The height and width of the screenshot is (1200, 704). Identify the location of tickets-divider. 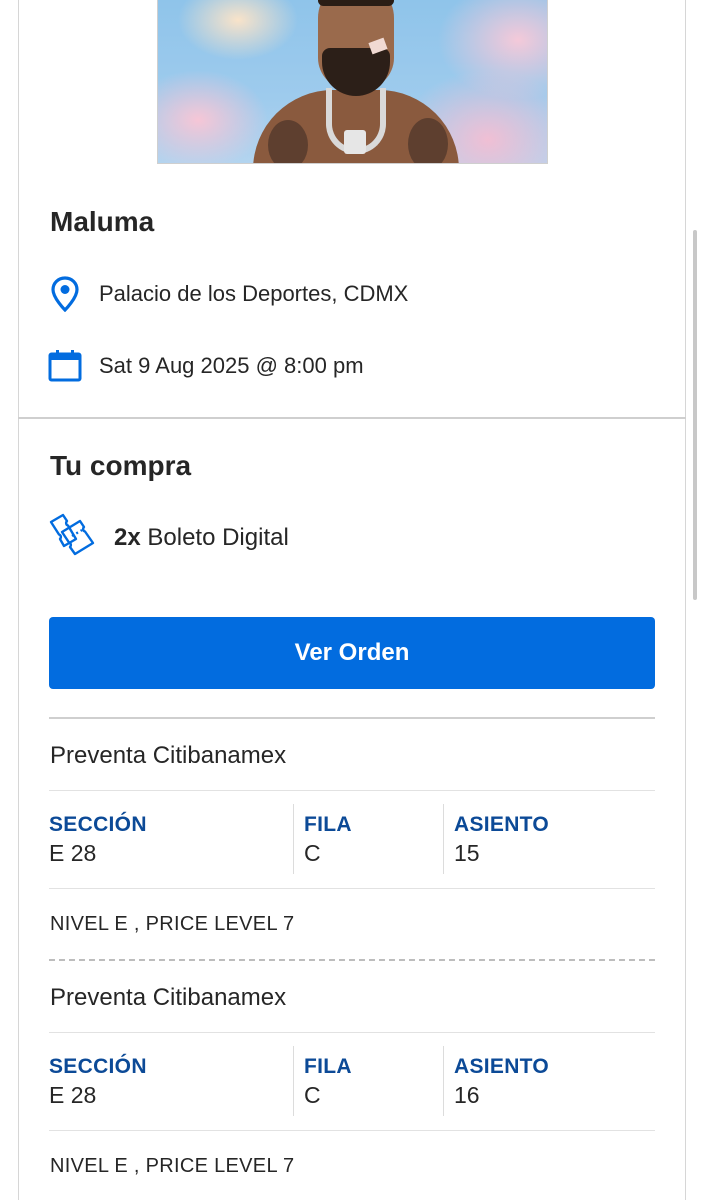
(352, 718).